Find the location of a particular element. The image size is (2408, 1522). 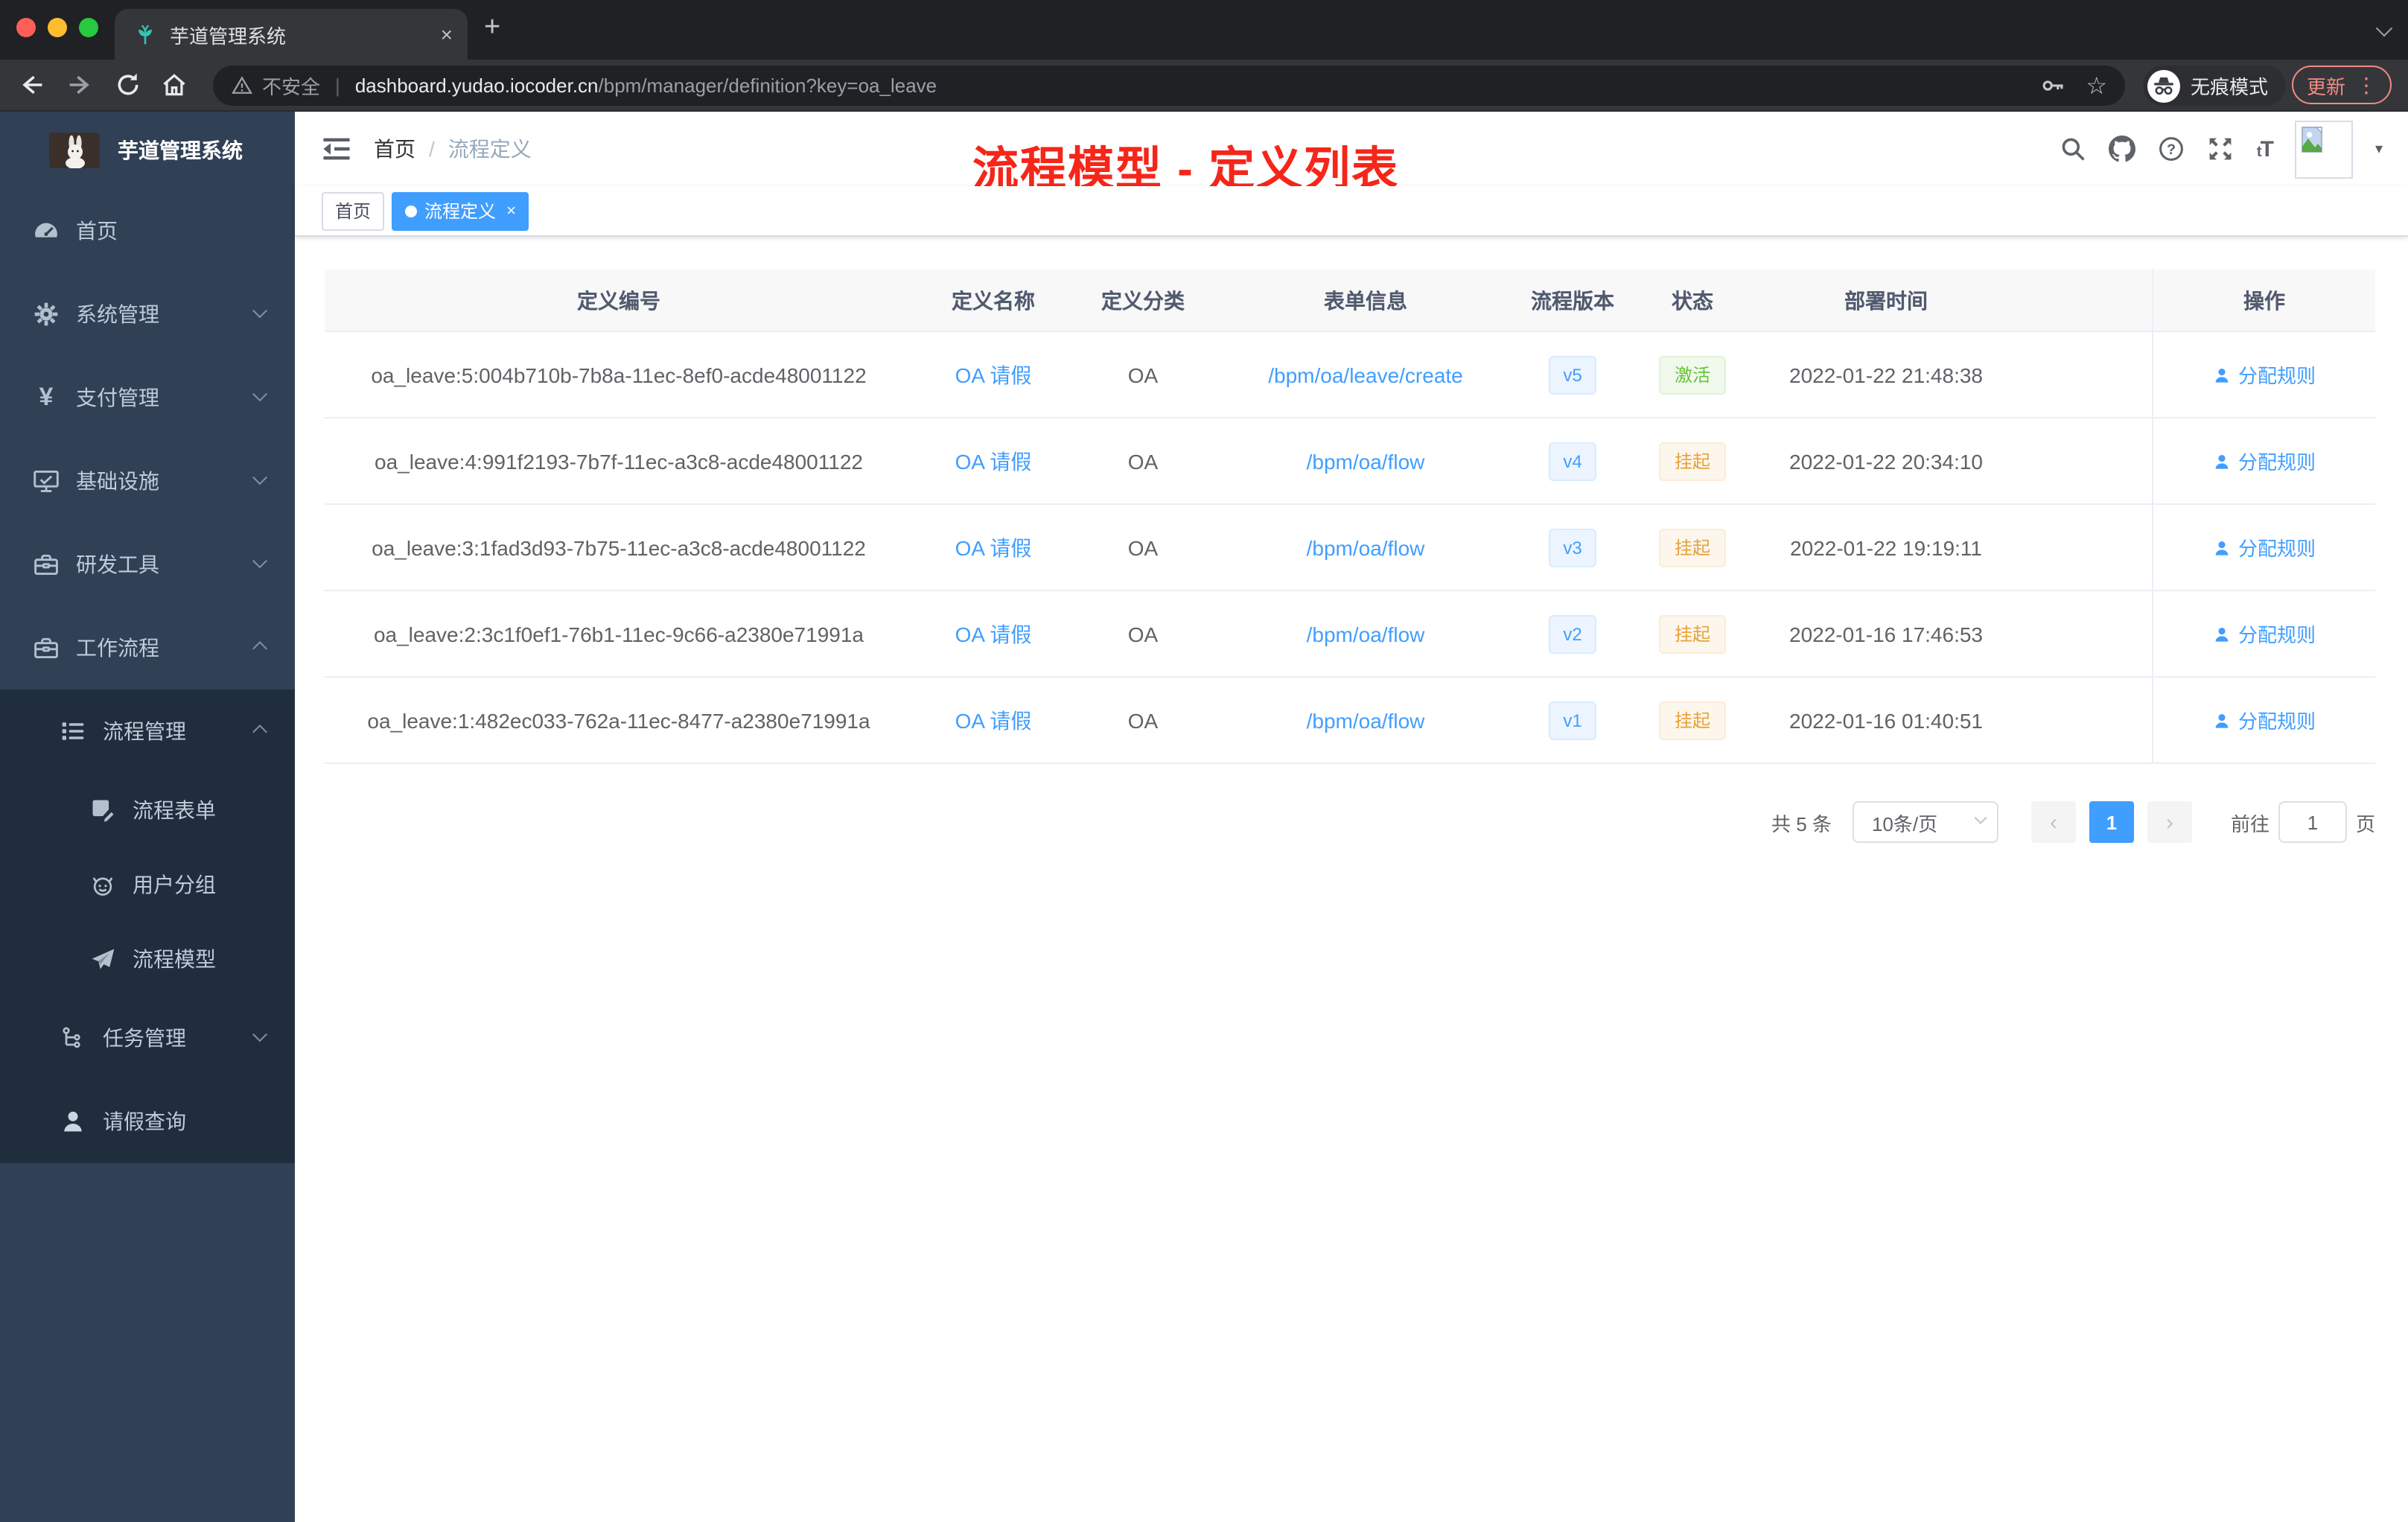

sidebar-item-home: 首页 is located at coordinates (147, 231).